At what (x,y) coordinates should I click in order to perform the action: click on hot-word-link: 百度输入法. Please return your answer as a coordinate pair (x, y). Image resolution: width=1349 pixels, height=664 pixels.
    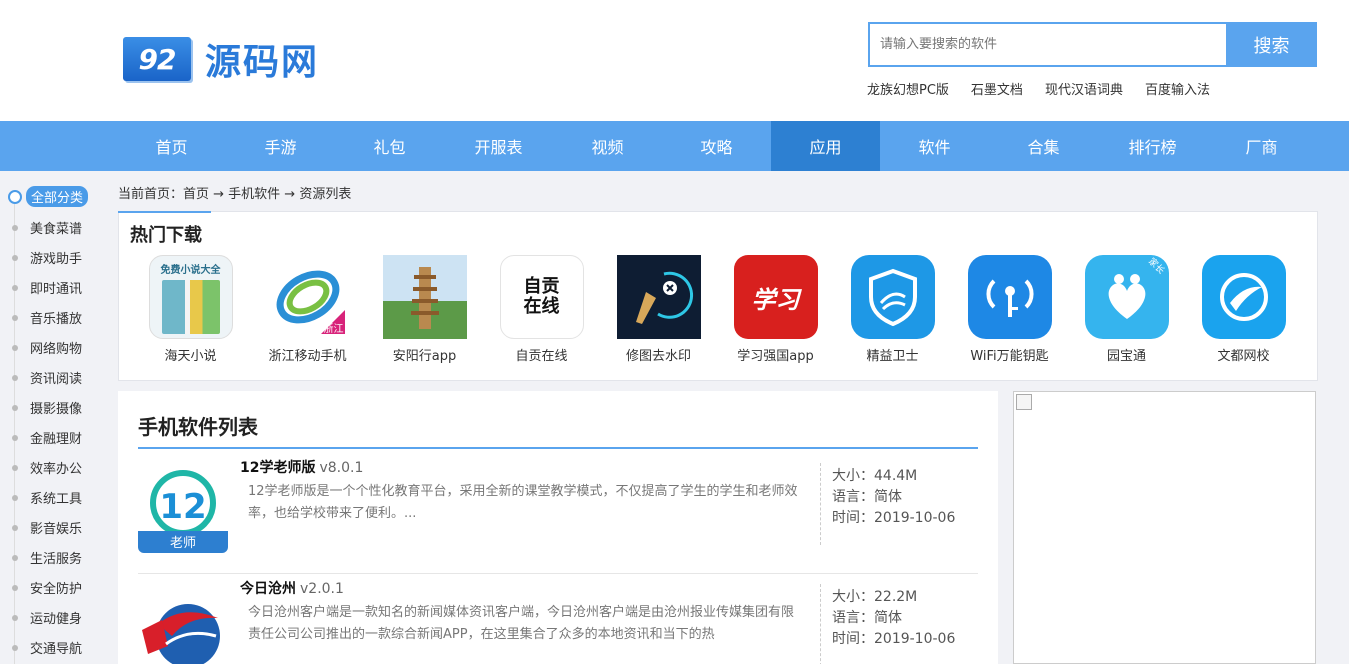
    Looking at the image, I should click on (1177, 88).